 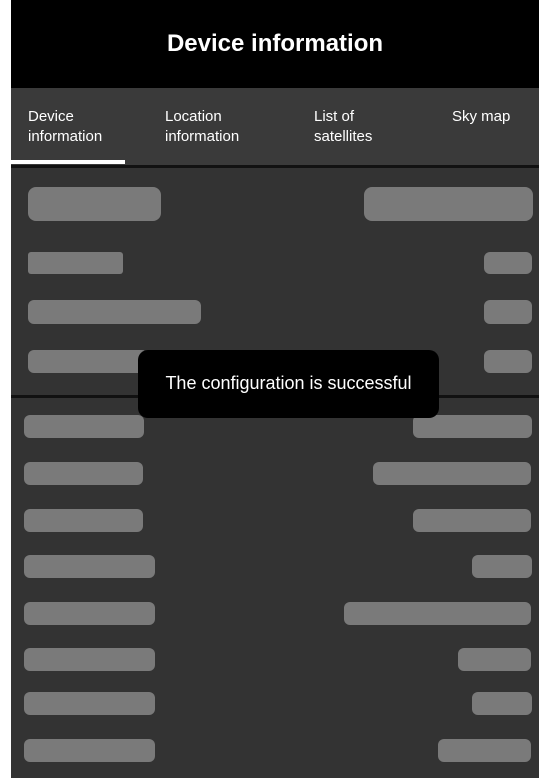 I want to click on success-toast: The configuration is successful, so click(x=288, y=384).